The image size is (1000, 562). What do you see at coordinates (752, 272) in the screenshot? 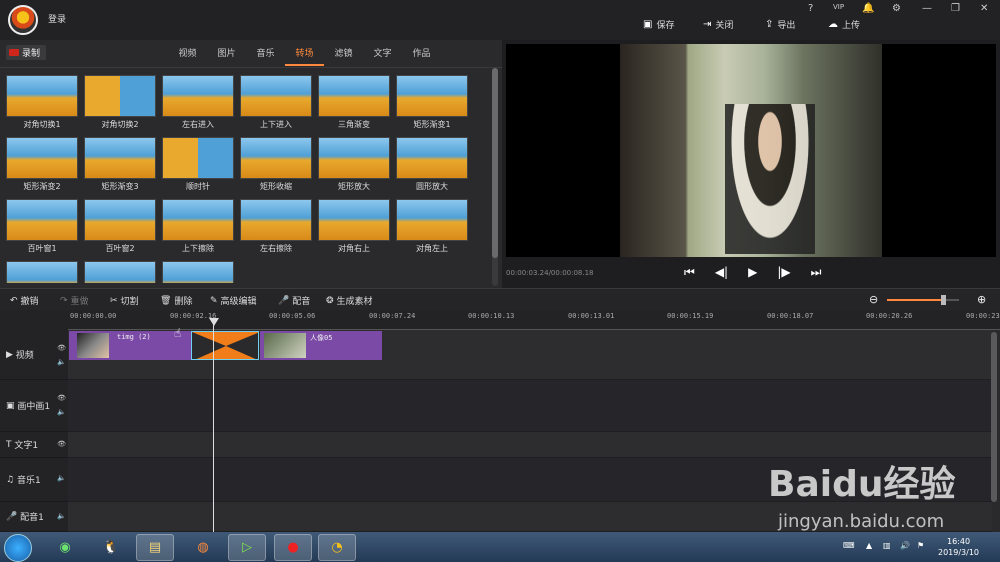
I see `play-icon: ▶` at bounding box center [752, 272].